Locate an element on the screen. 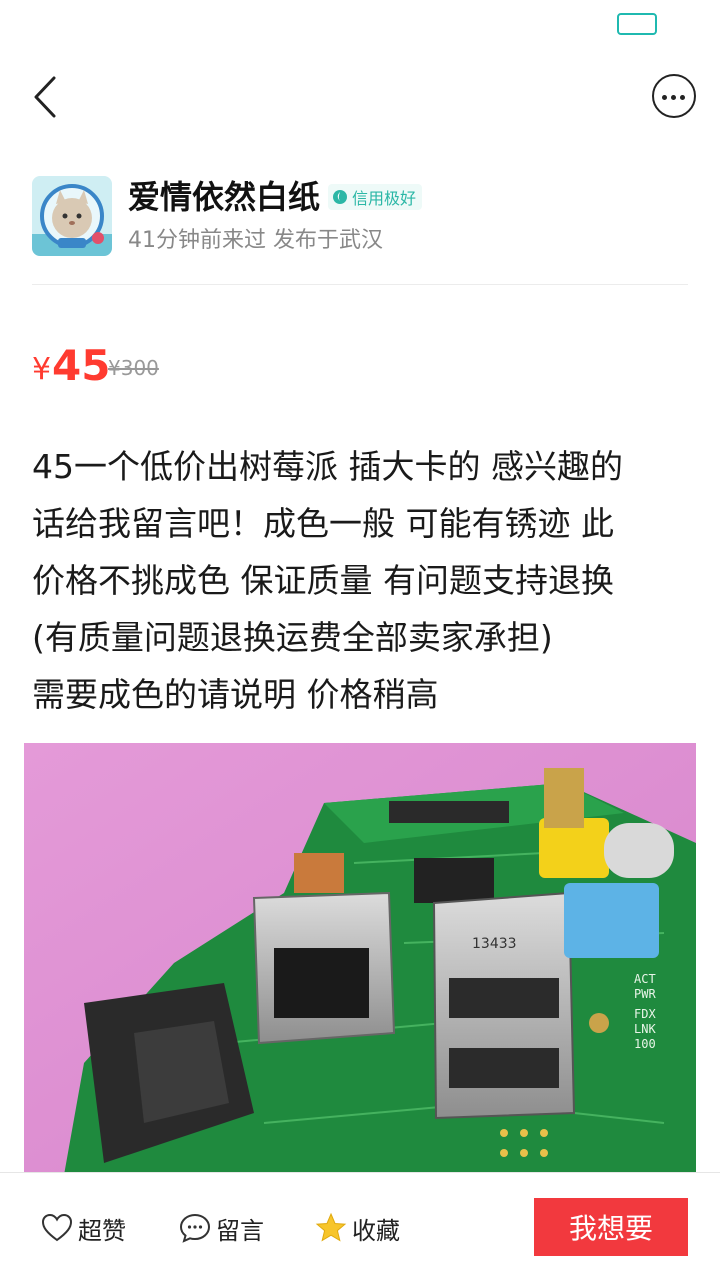 This screenshot has width=720, height=1281. like-button: 超赞 is located at coordinates (83, 1228).